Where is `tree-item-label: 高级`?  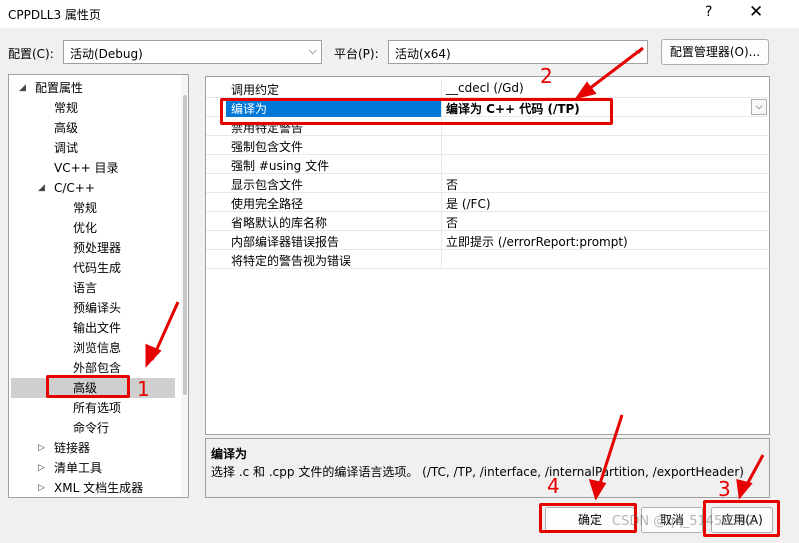
tree-item-label: 高级 is located at coordinates (66, 128).